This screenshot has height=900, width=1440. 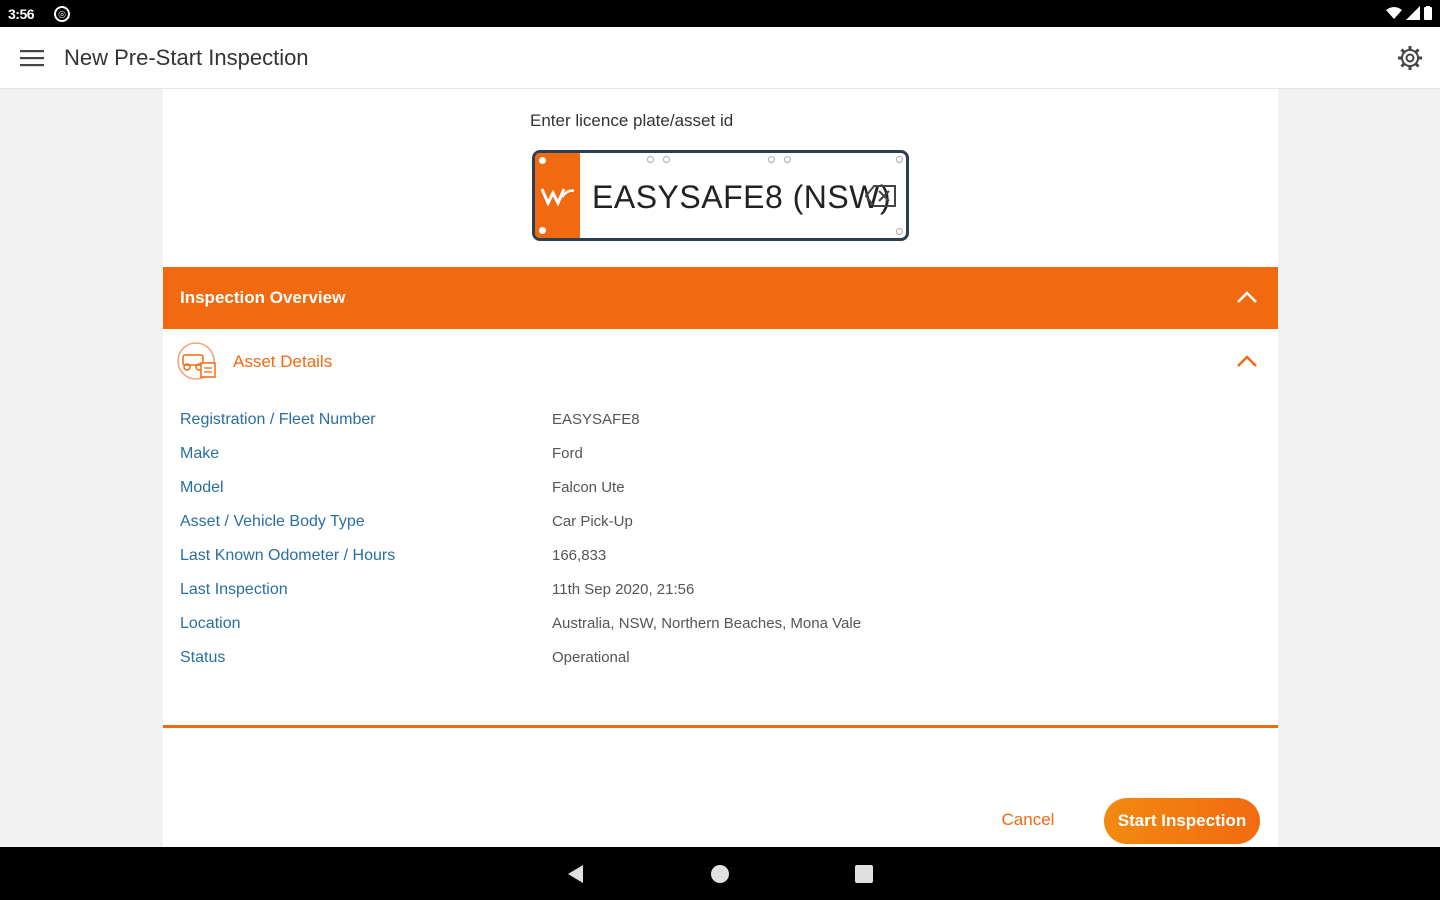 What do you see at coordinates (557, 195) in the screenshot?
I see `brand-logo-icon` at bounding box center [557, 195].